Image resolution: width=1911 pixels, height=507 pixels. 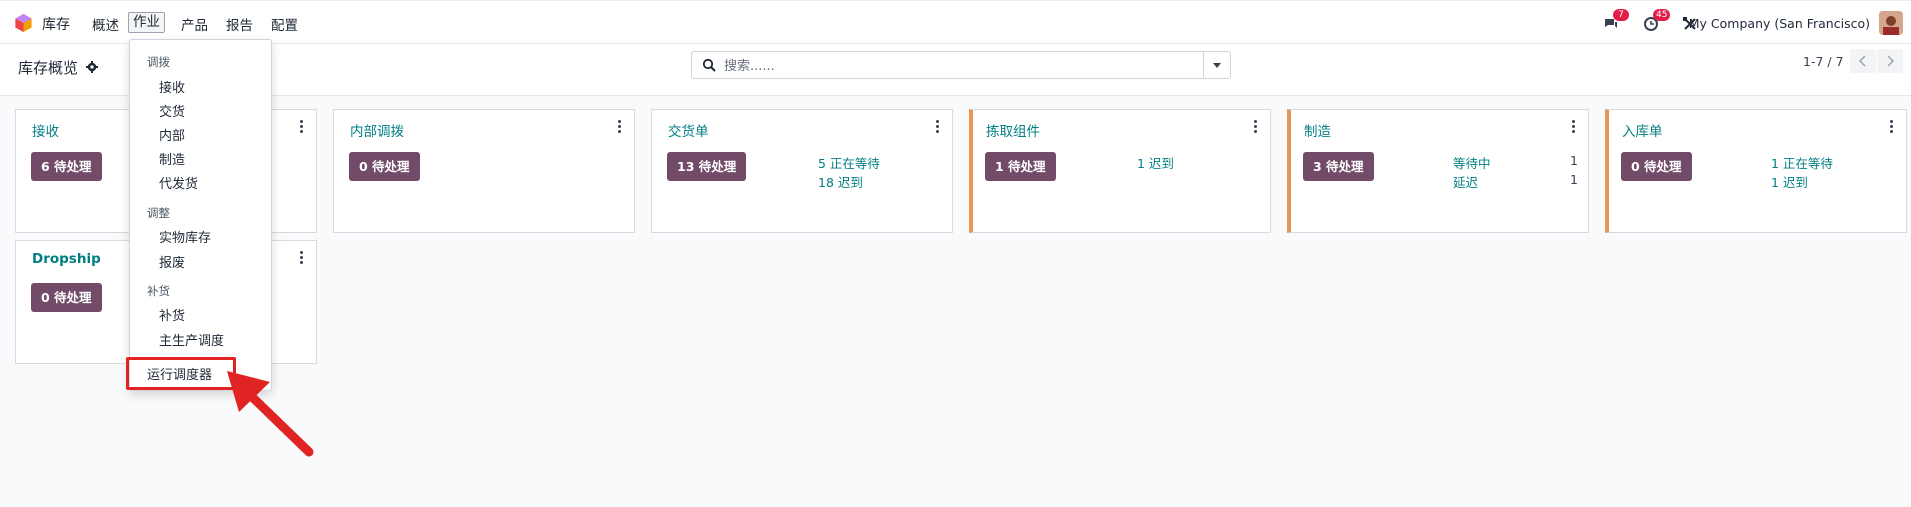 What do you see at coordinates (1438, 171) in the screenshot?
I see `kanban-card-manufacturing: 制造 3 待处理 等待中 延迟 1 1` at bounding box center [1438, 171].